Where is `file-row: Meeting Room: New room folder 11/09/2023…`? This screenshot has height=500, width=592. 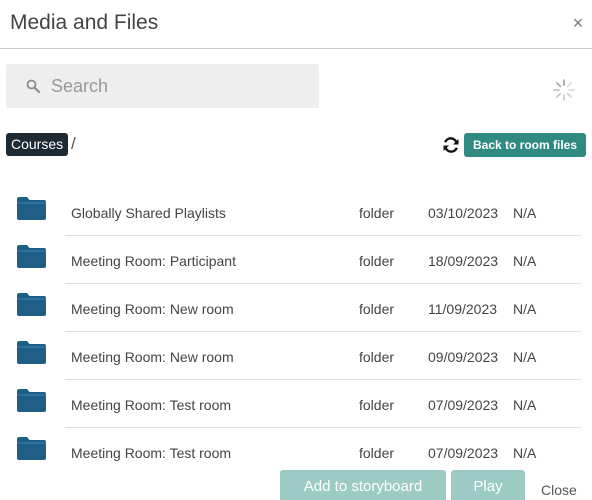
file-row: Meeting Room: New room folder 11/09/2023… is located at coordinates (296, 308).